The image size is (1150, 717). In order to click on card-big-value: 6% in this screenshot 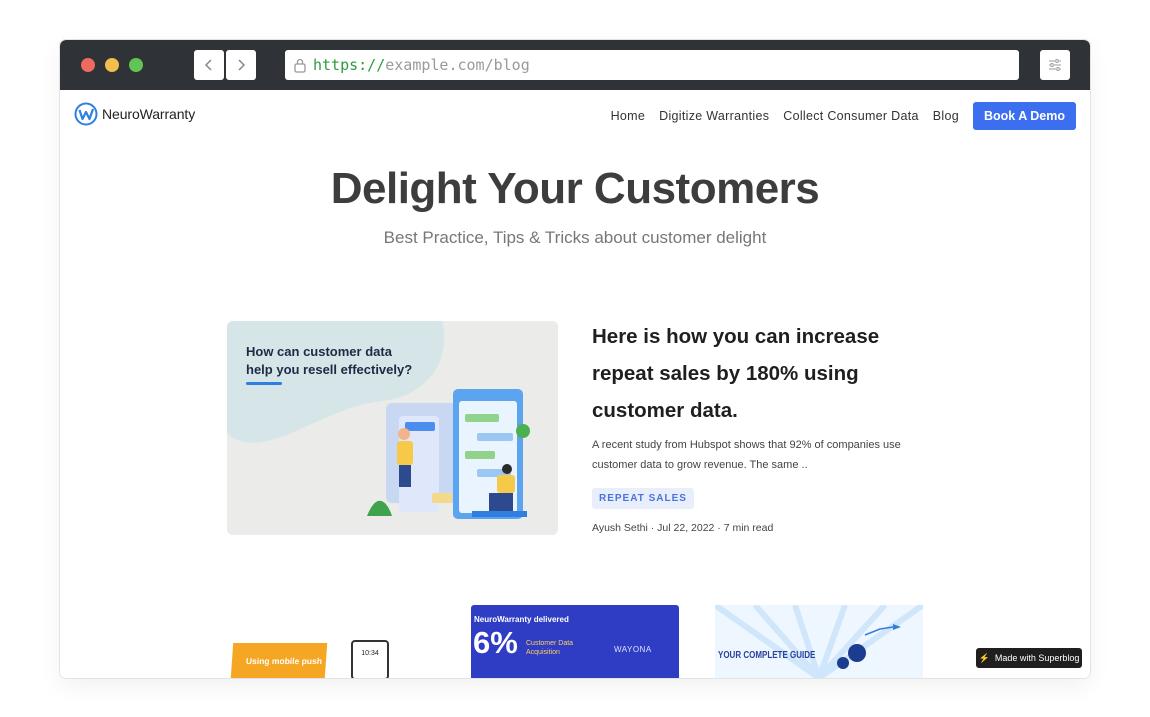, I will do `click(495, 642)`.